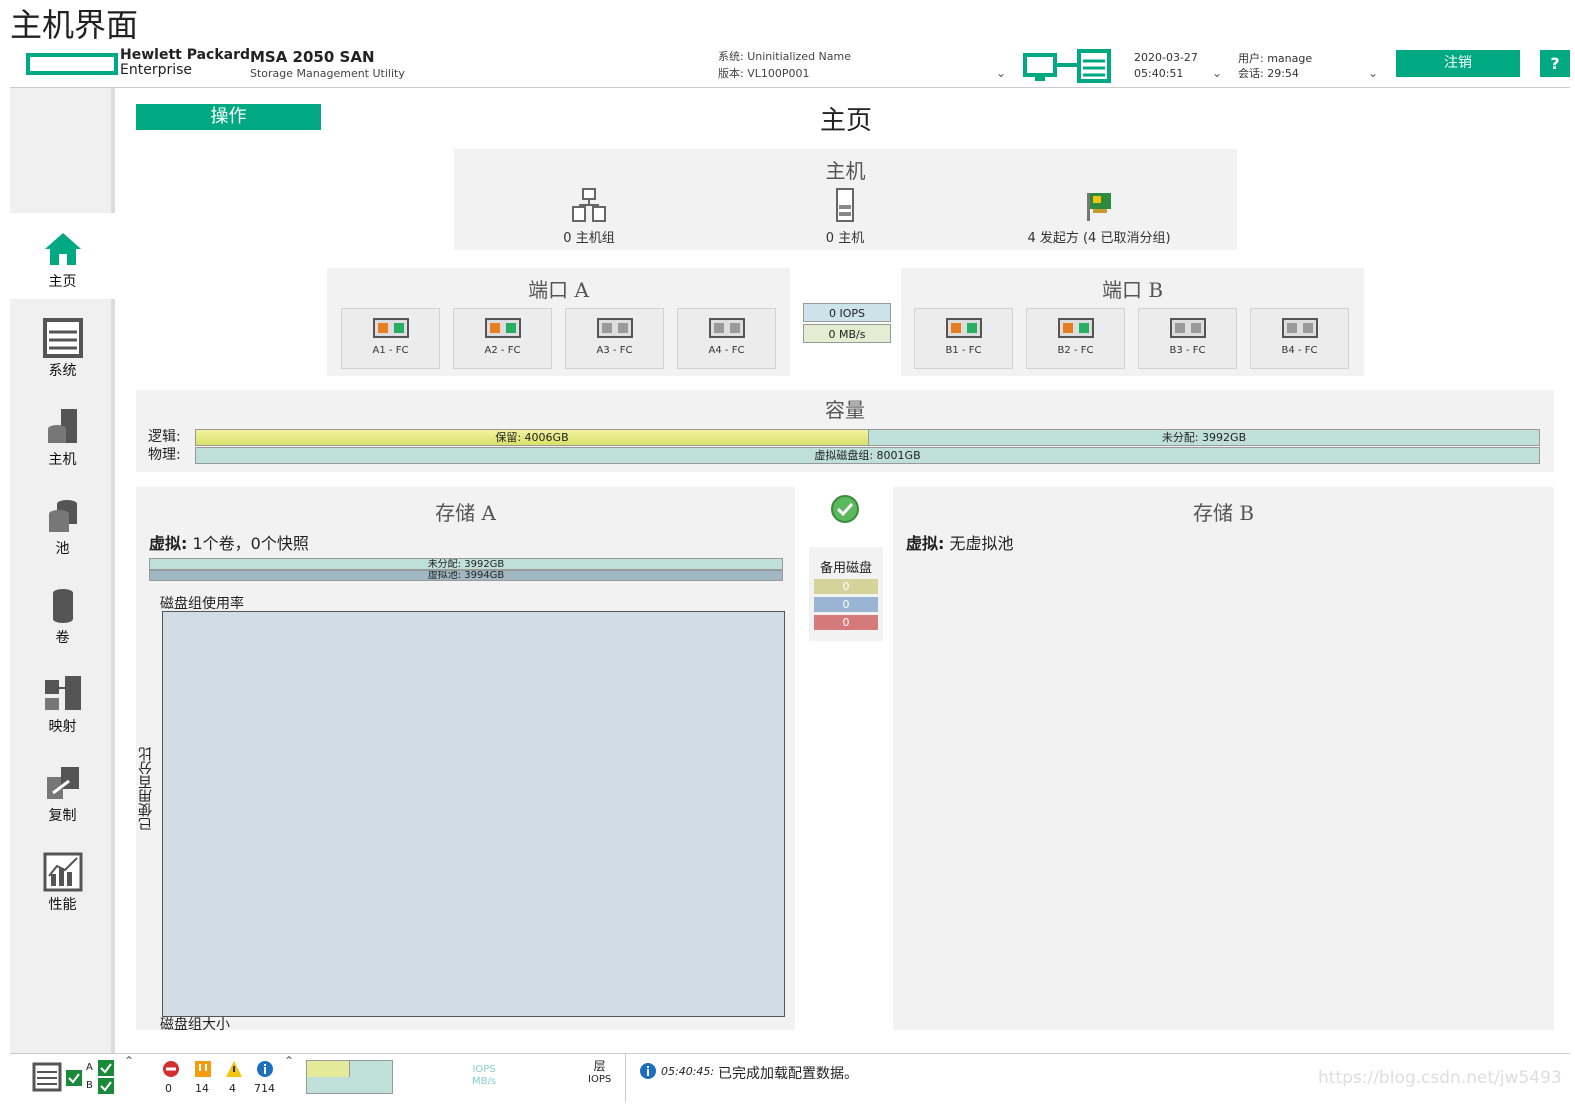 The width and height of the screenshot is (1575, 1111). I want to click on sidebar-item-performance: 性能, so click(62, 879).